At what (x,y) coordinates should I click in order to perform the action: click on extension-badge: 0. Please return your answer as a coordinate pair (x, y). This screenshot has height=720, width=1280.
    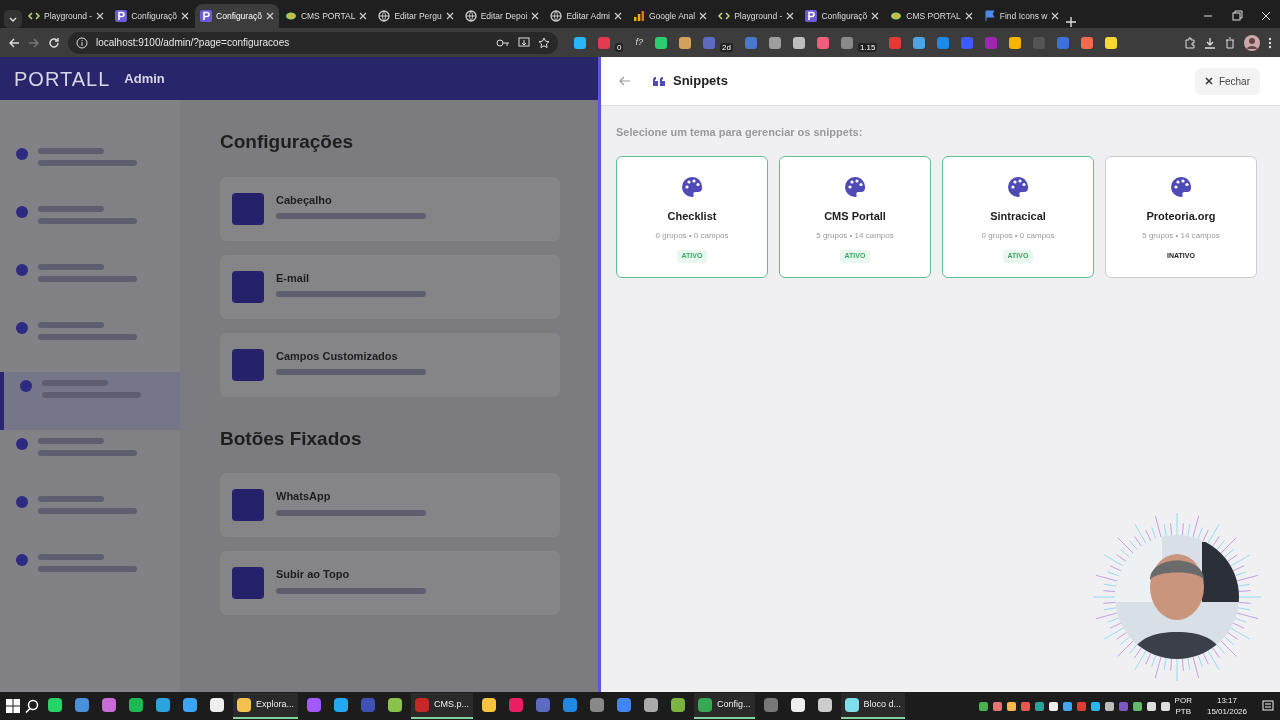
    Looking at the image, I should click on (619, 47).